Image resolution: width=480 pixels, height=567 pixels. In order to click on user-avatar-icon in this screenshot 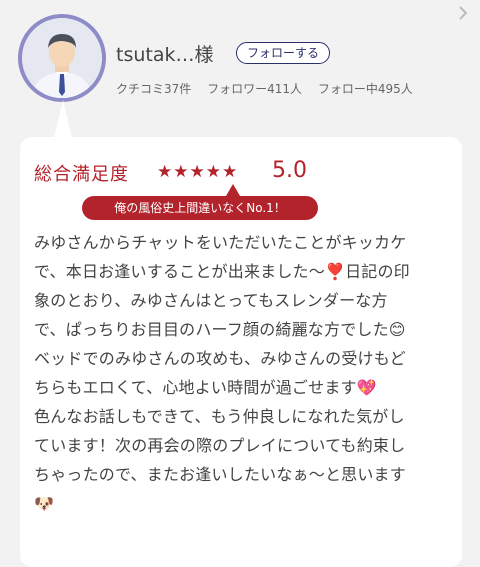, I will do `click(62, 58)`.